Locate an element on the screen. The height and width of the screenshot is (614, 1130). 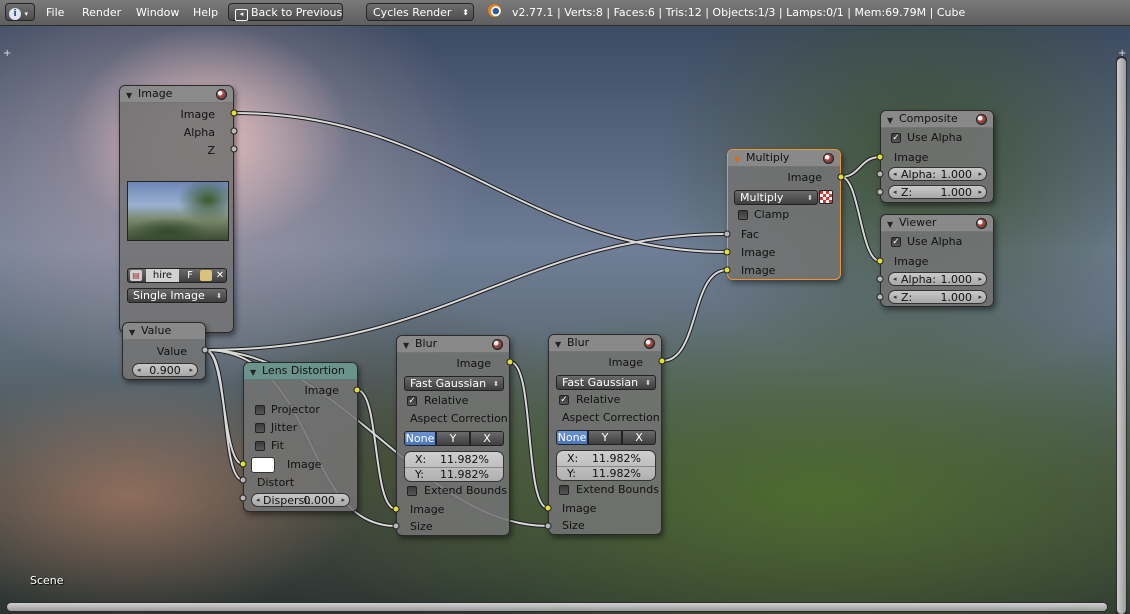
viewer-input-image-socket is located at coordinates (880, 261).